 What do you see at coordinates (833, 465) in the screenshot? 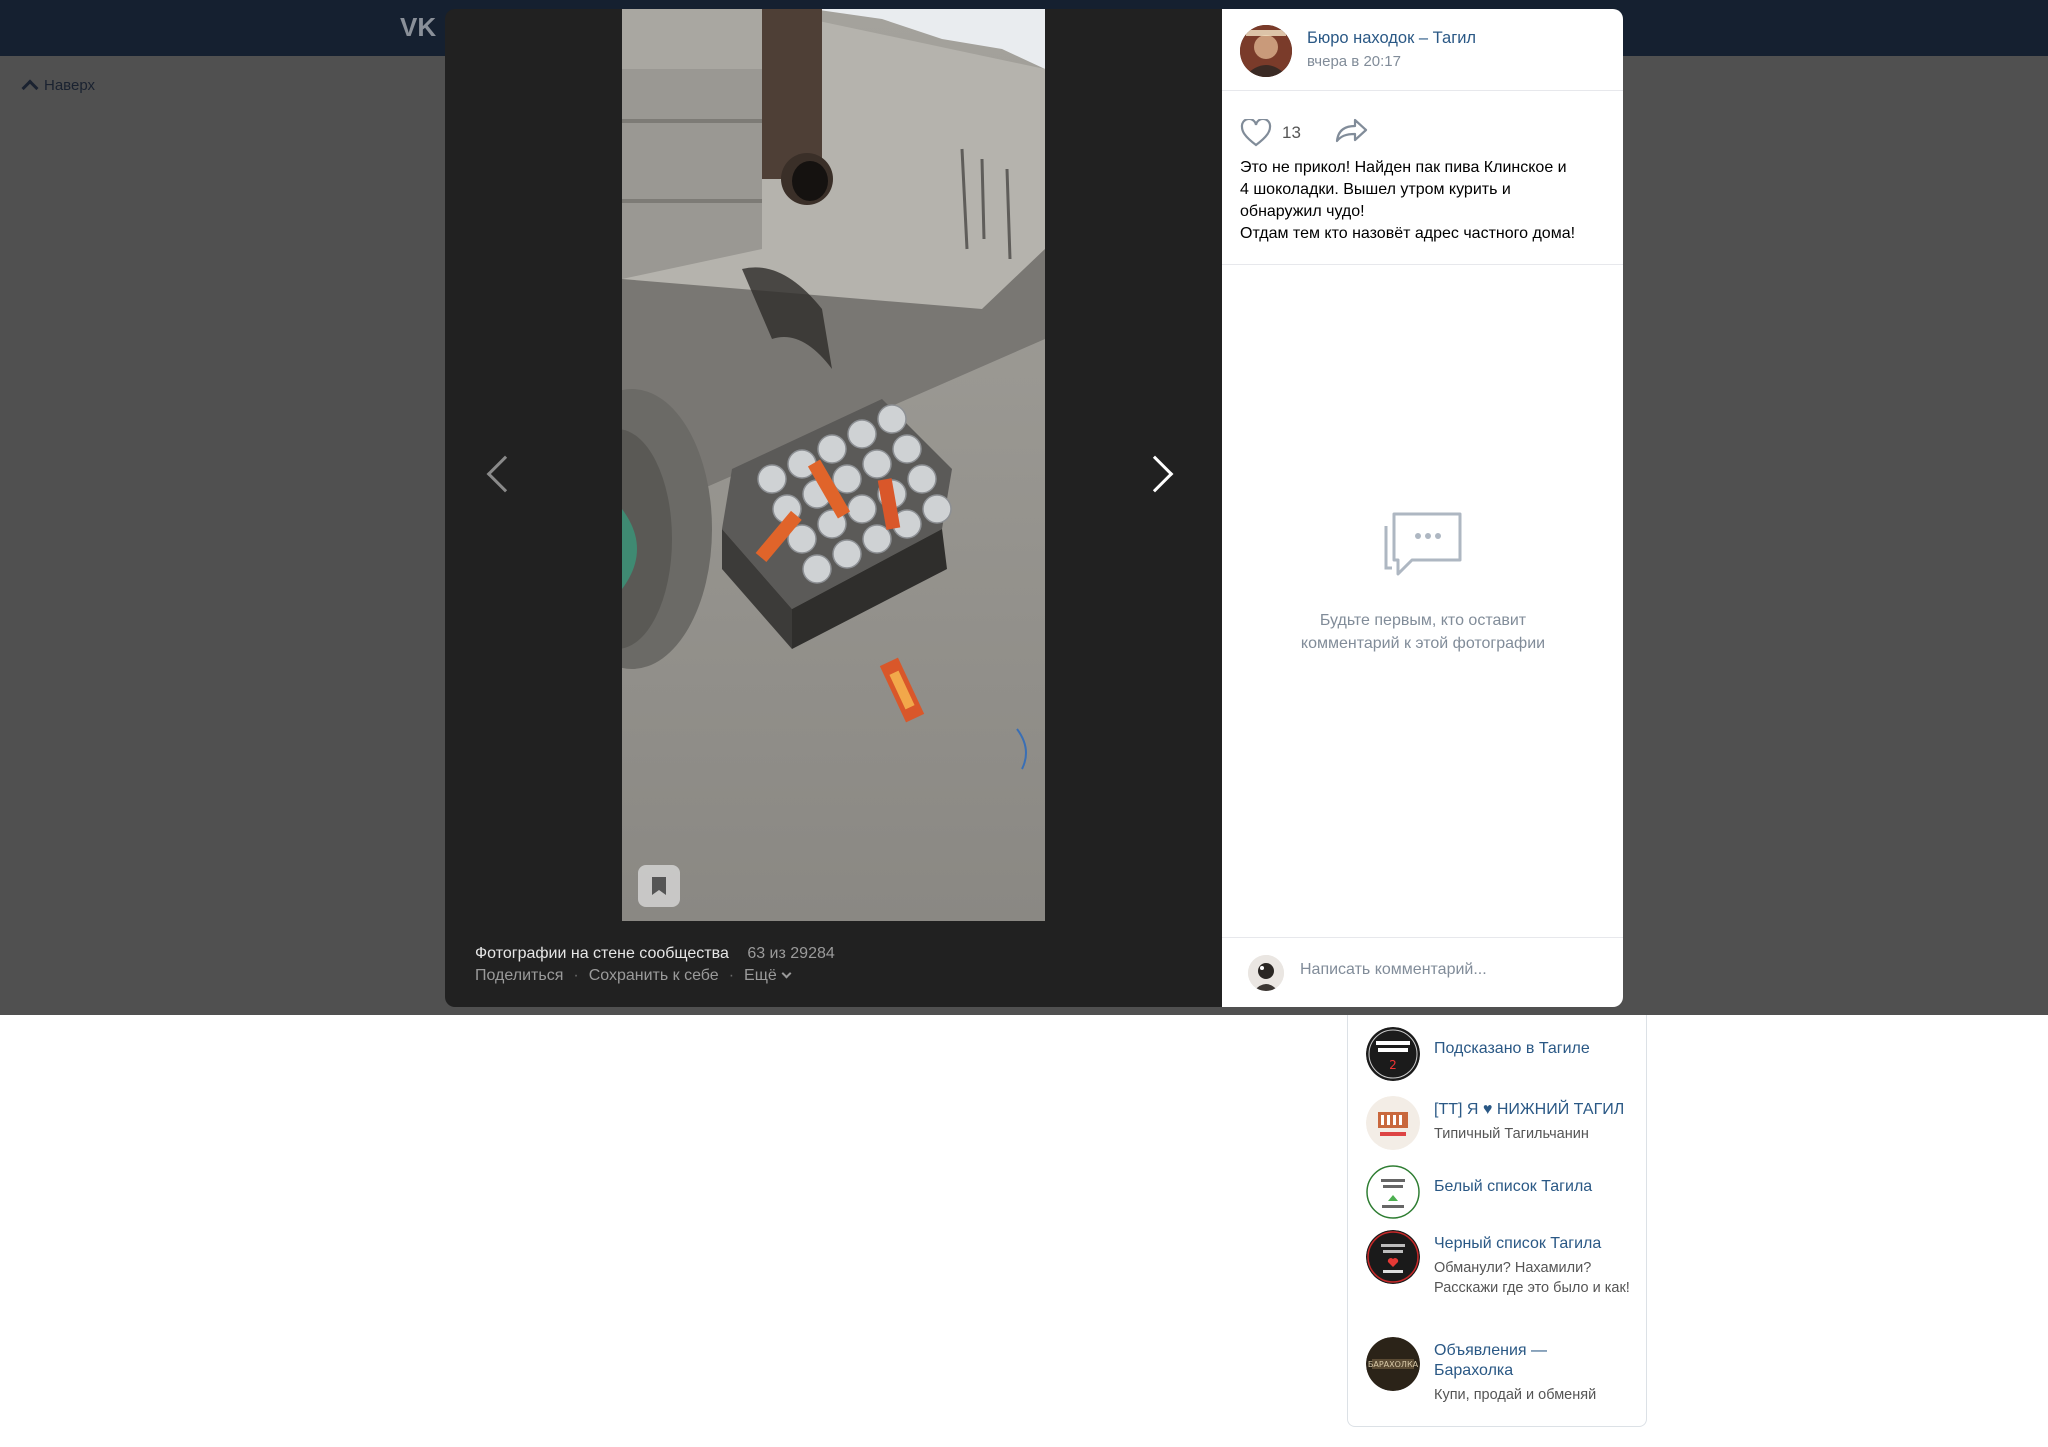
I see `main-photo` at bounding box center [833, 465].